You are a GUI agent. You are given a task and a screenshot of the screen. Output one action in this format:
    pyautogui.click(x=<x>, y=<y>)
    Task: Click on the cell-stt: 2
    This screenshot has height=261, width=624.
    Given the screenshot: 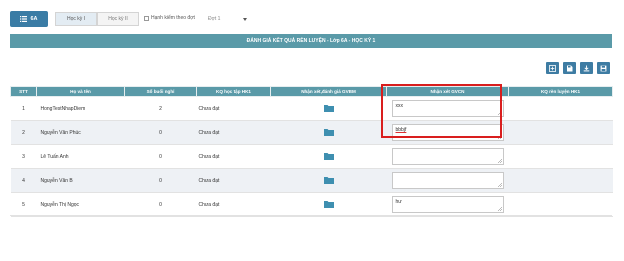 What is the action you would take?
    pyautogui.click(x=23, y=132)
    